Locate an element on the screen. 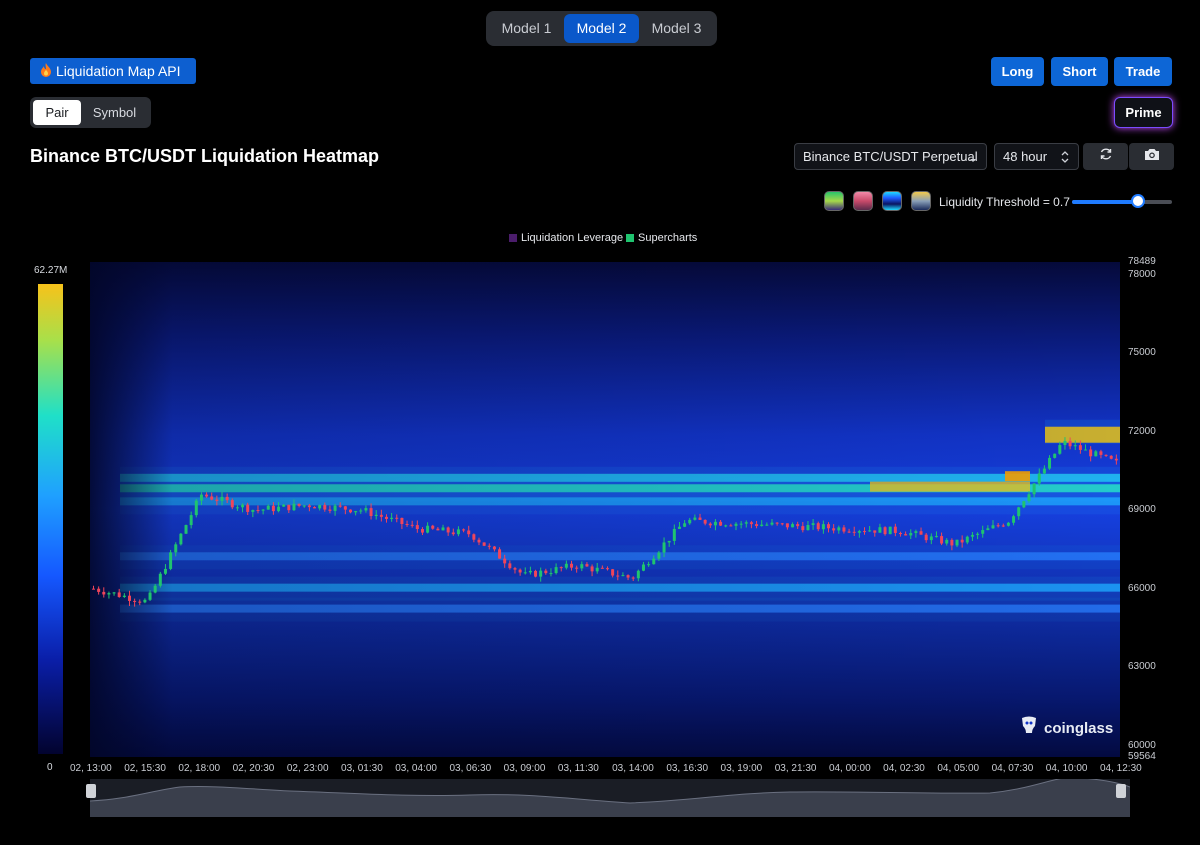 The image size is (1200, 845). x-axis-tick: 02, 20:30 is located at coordinates (253, 768).